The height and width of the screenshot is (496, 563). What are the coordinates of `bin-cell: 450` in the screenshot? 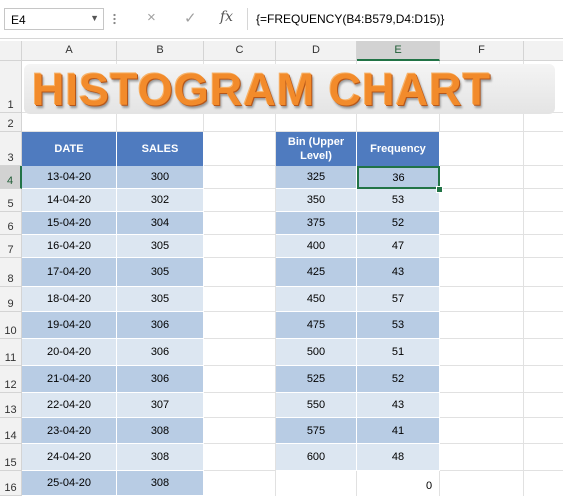 It's located at (316, 299).